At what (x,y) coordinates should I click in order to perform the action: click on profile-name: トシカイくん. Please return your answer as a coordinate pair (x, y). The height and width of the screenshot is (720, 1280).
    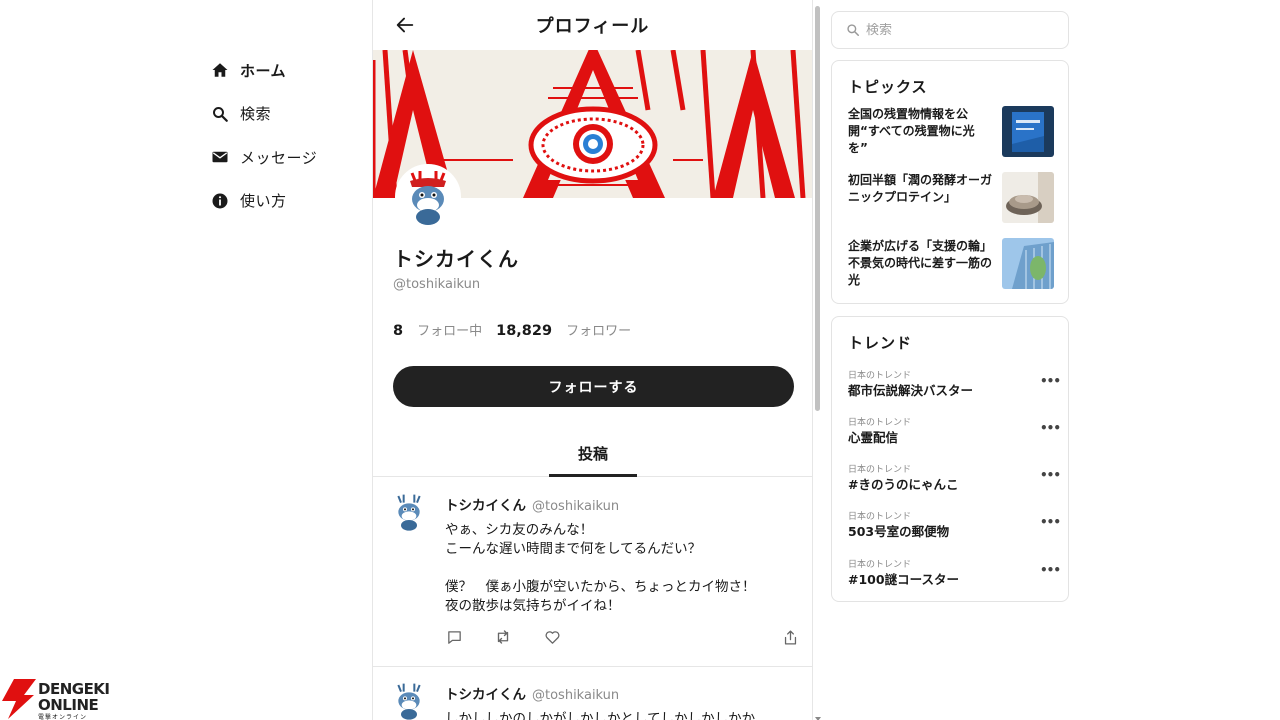
    Looking at the image, I should click on (456, 259).